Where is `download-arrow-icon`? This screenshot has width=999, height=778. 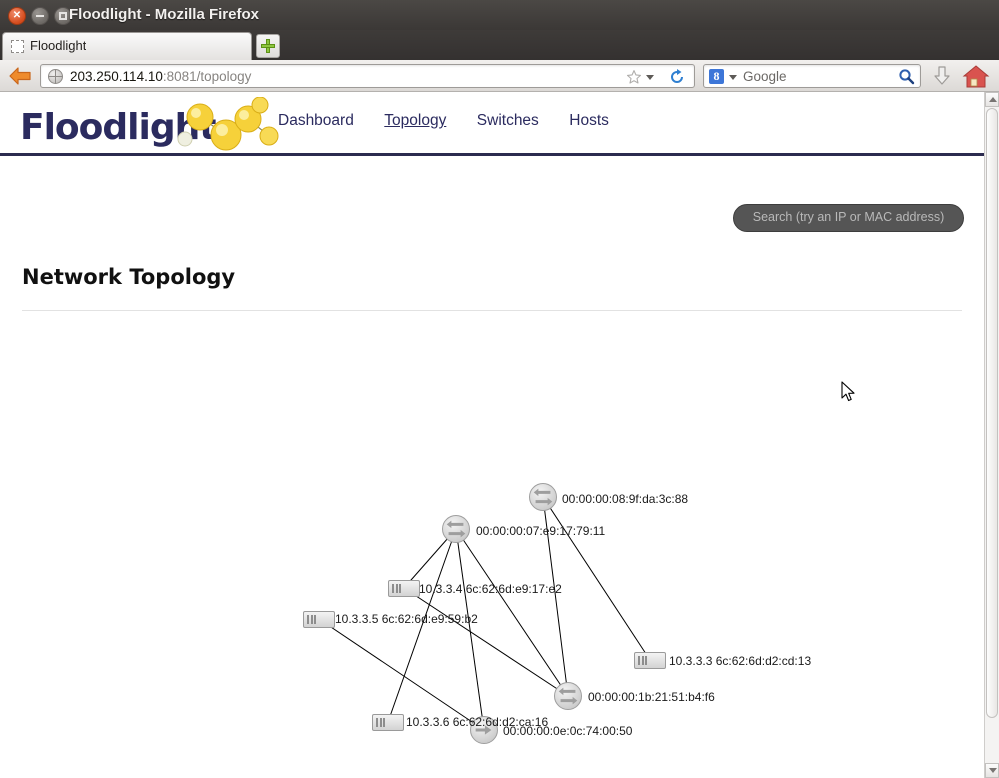
download-arrow-icon is located at coordinates (942, 76).